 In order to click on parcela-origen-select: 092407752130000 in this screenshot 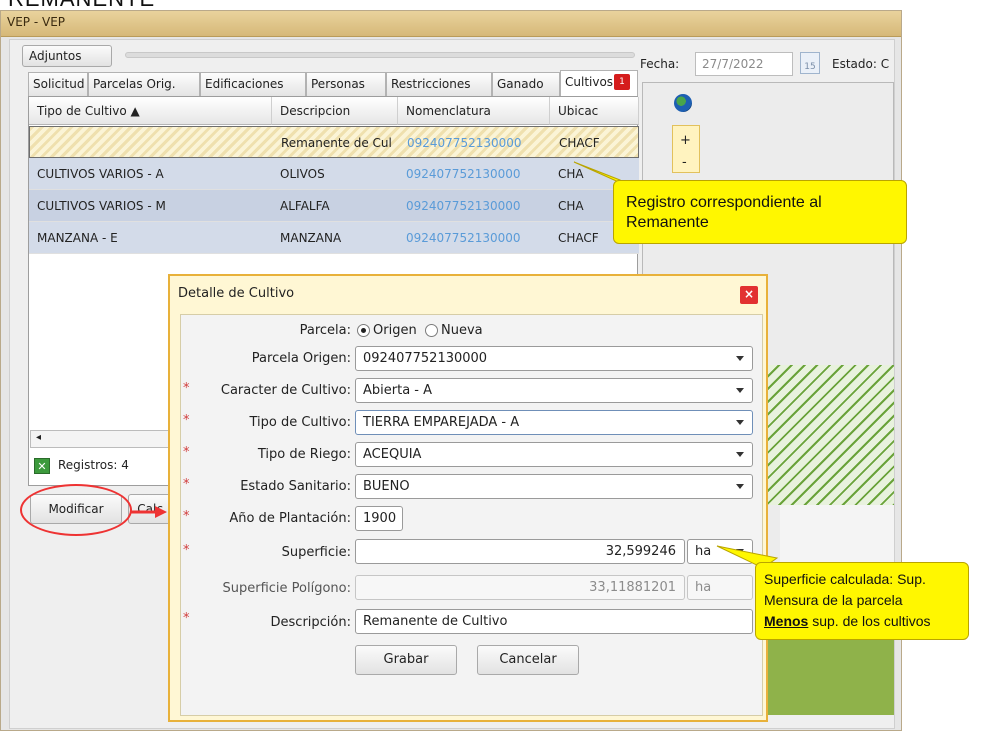, I will do `click(554, 358)`.